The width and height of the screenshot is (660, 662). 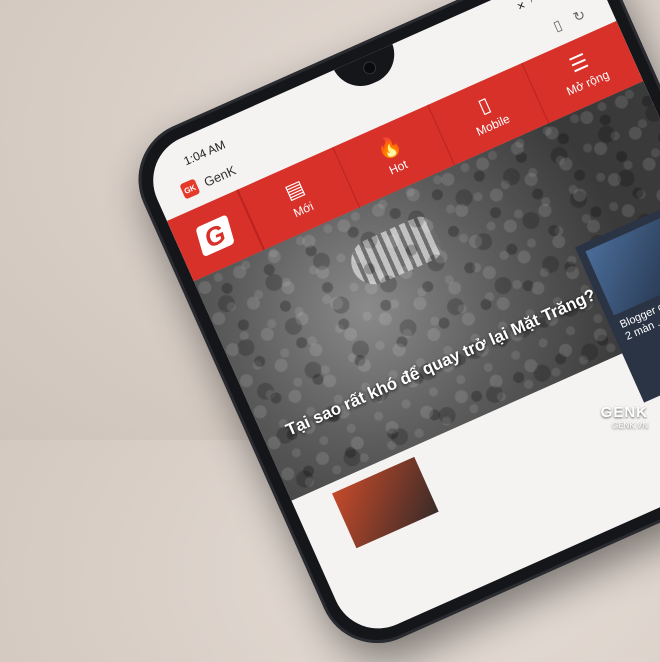 What do you see at coordinates (588, 83) in the screenshot?
I see `nav-label: Mở rộng` at bounding box center [588, 83].